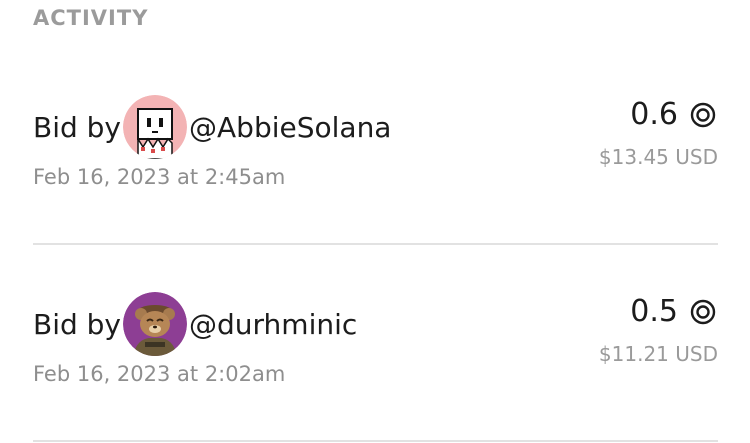 This screenshot has width=750, height=443. I want to click on bidder-username: @durhminic, so click(273, 324).